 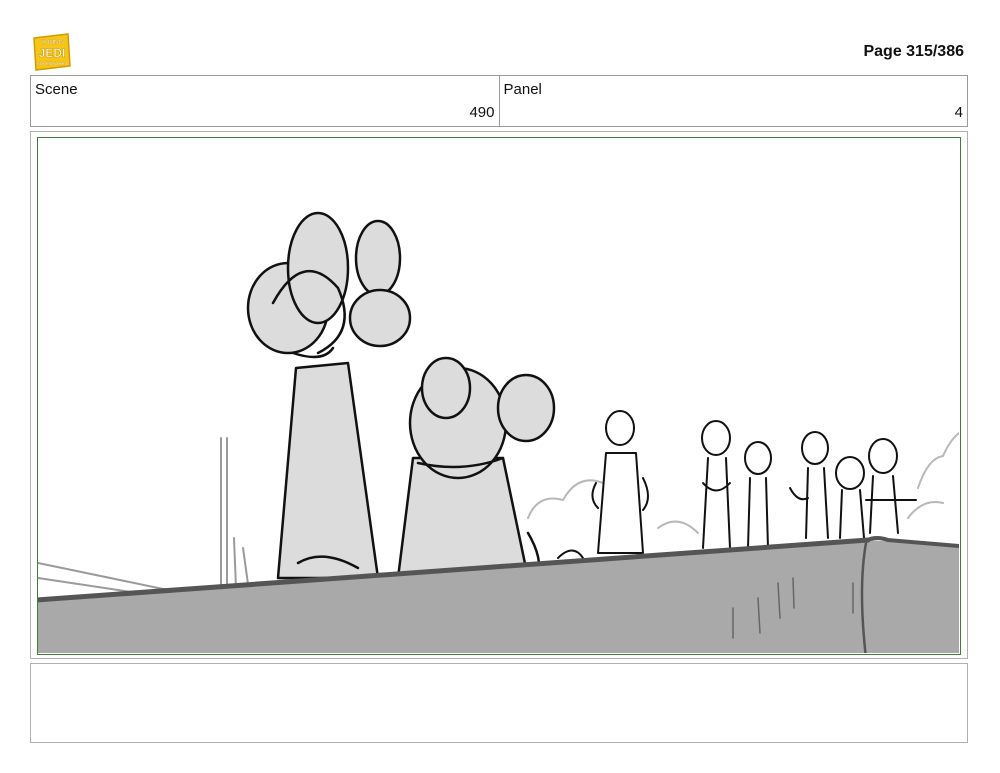 I want to click on svg-text: ADVENTURES, so click(x=51, y=63).